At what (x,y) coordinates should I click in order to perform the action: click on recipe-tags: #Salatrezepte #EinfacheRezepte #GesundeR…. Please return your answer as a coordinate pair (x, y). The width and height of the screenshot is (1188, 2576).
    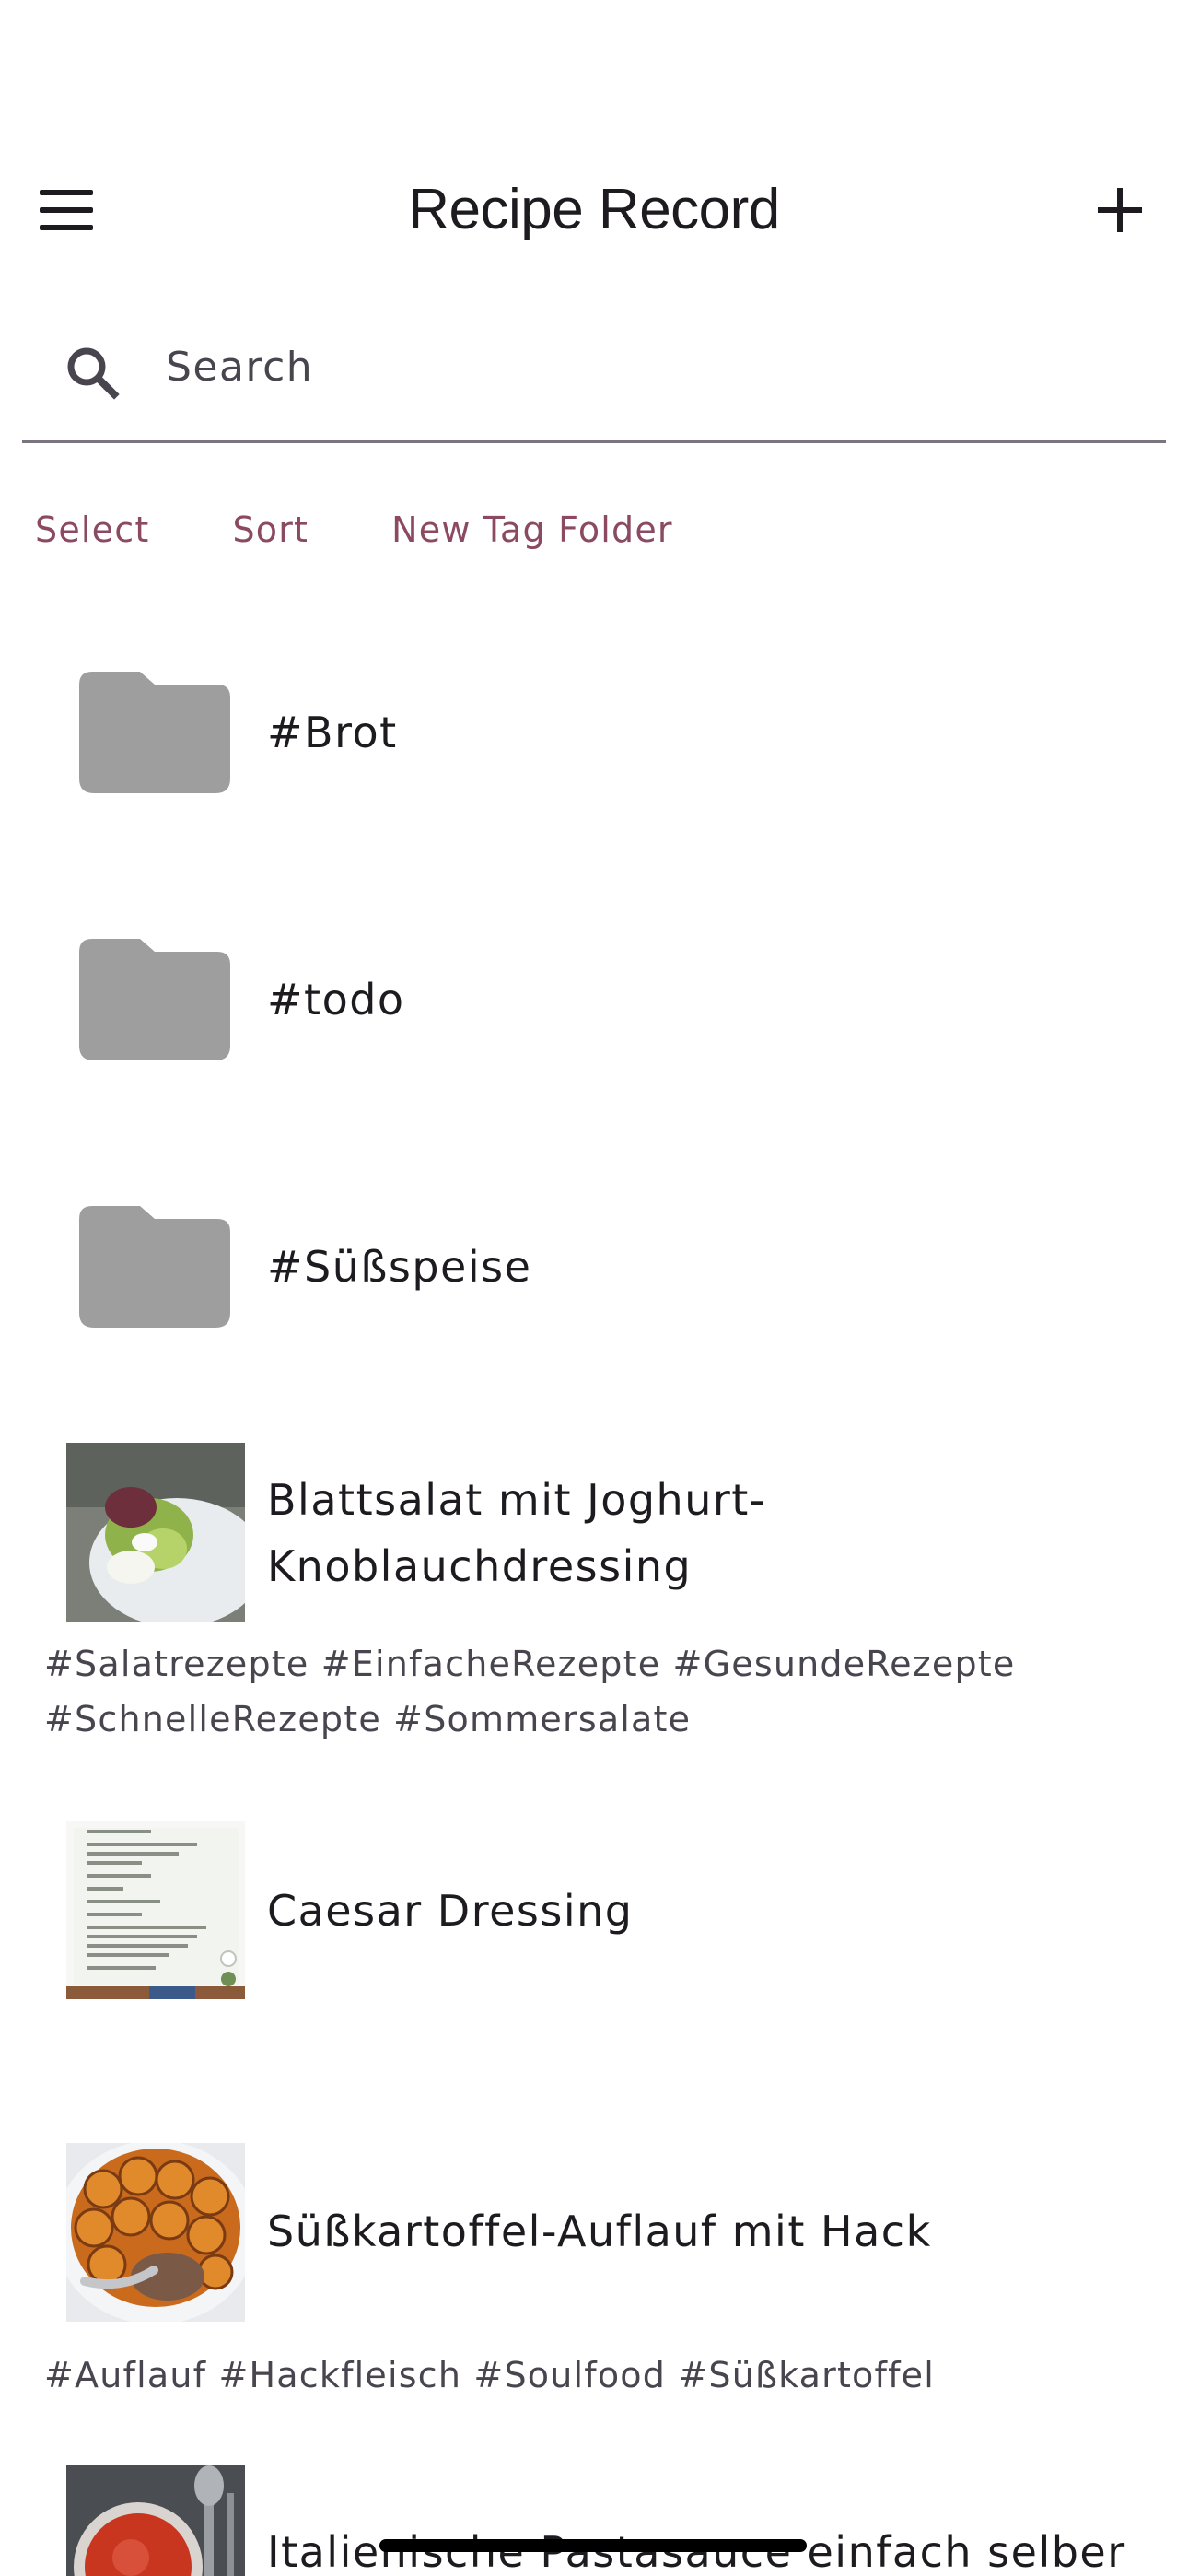
    Looking at the image, I should click on (530, 1691).